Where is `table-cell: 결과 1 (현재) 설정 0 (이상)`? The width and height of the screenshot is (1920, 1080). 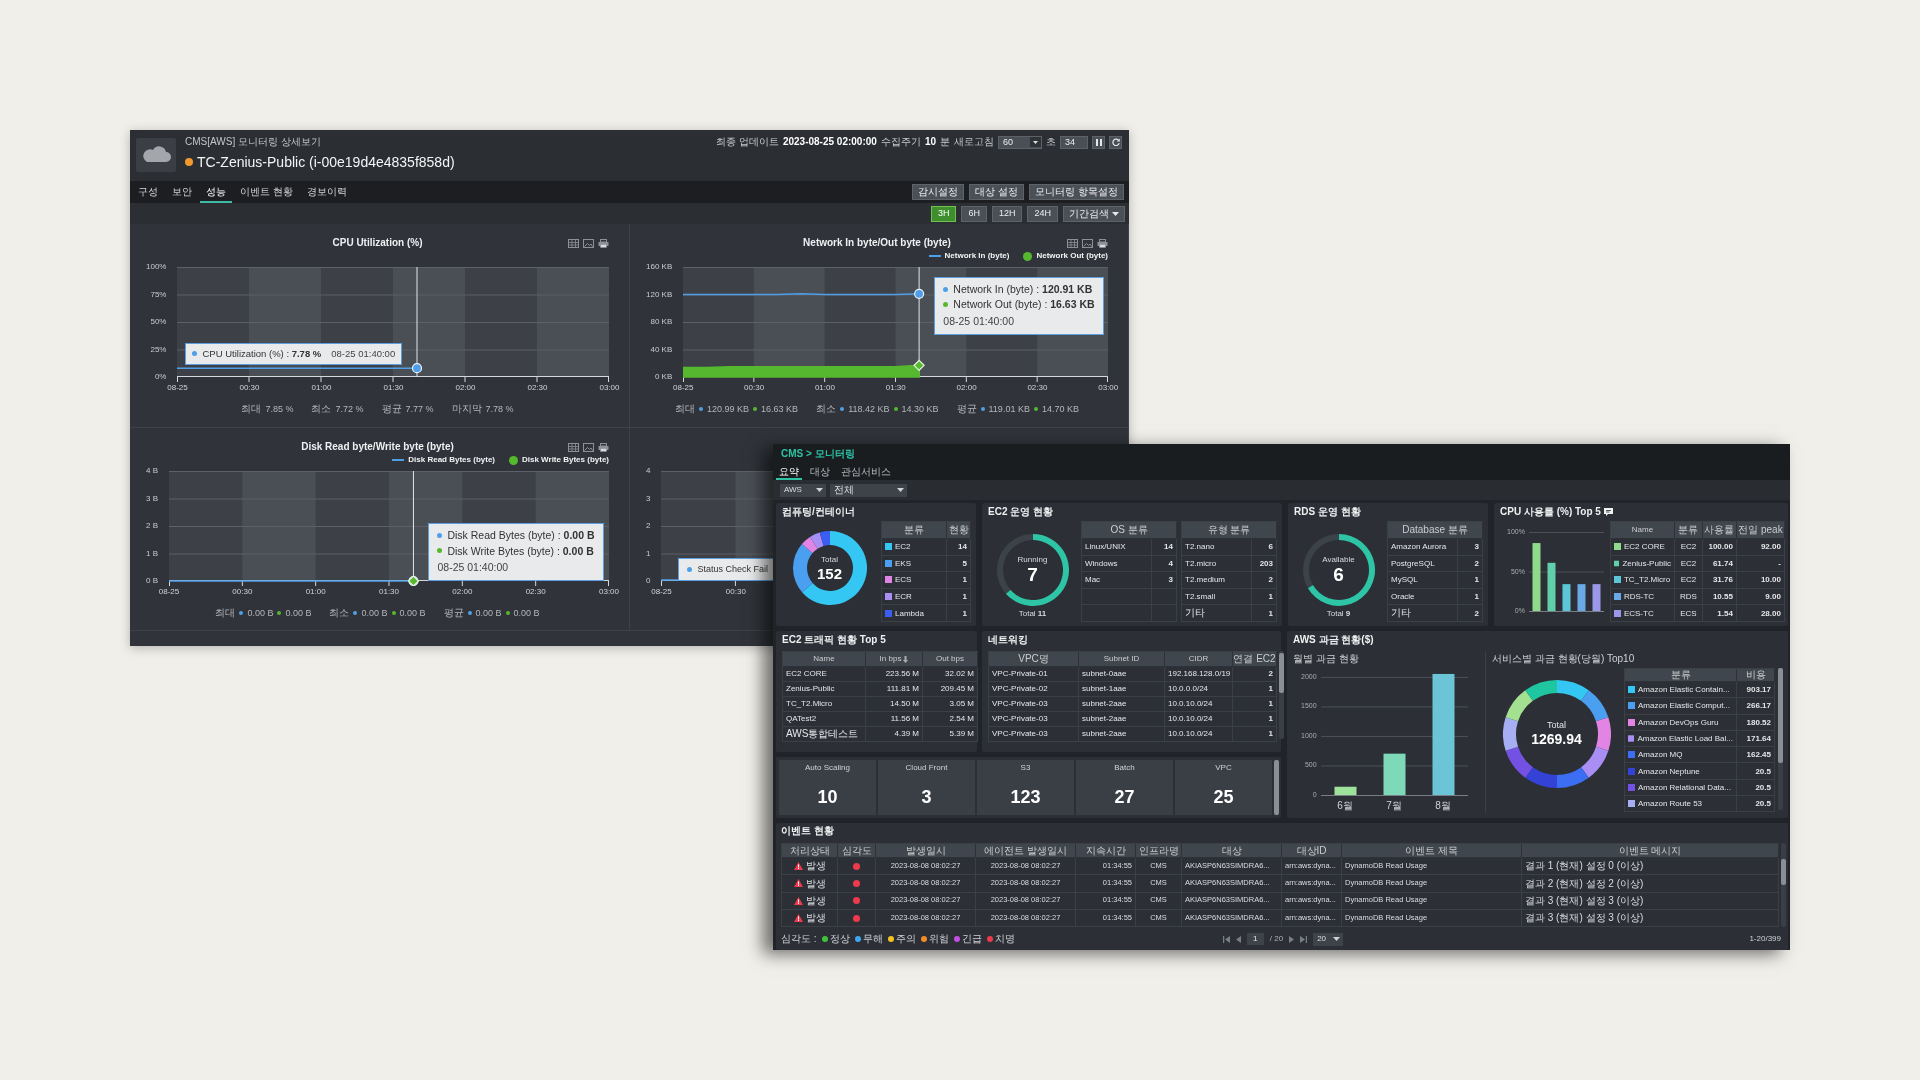
table-cell: 결과 1 (현재) 설정 0 (이상) is located at coordinates (1650, 867).